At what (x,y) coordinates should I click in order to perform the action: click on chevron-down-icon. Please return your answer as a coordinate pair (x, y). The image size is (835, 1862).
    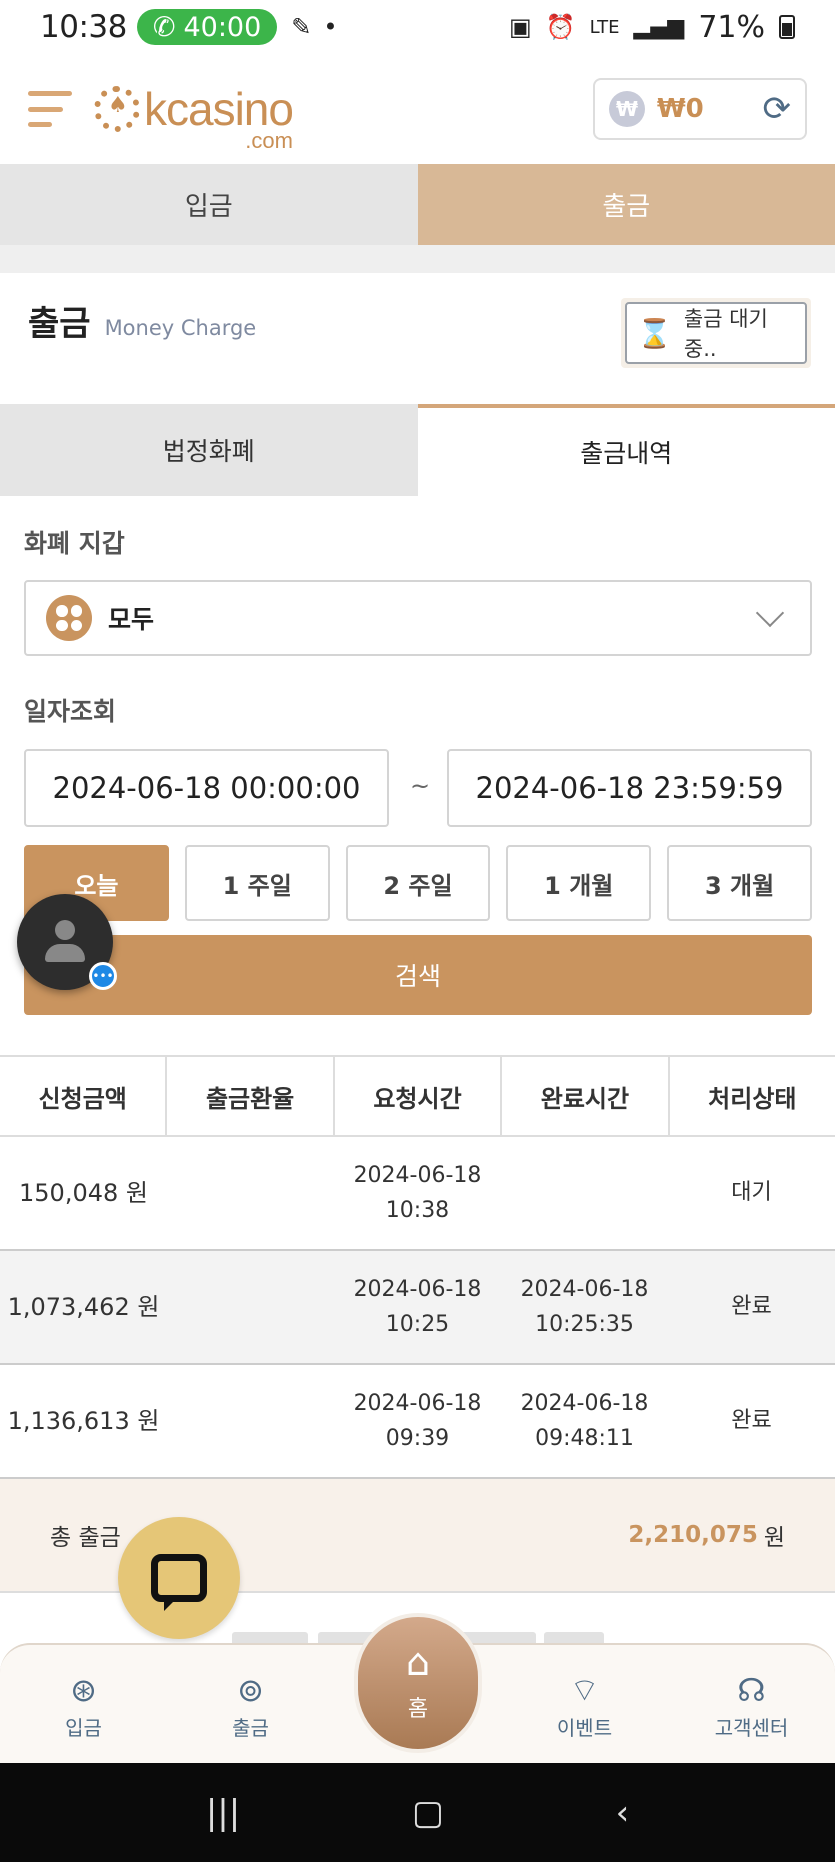
    Looking at the image, I should click on (770, 613).